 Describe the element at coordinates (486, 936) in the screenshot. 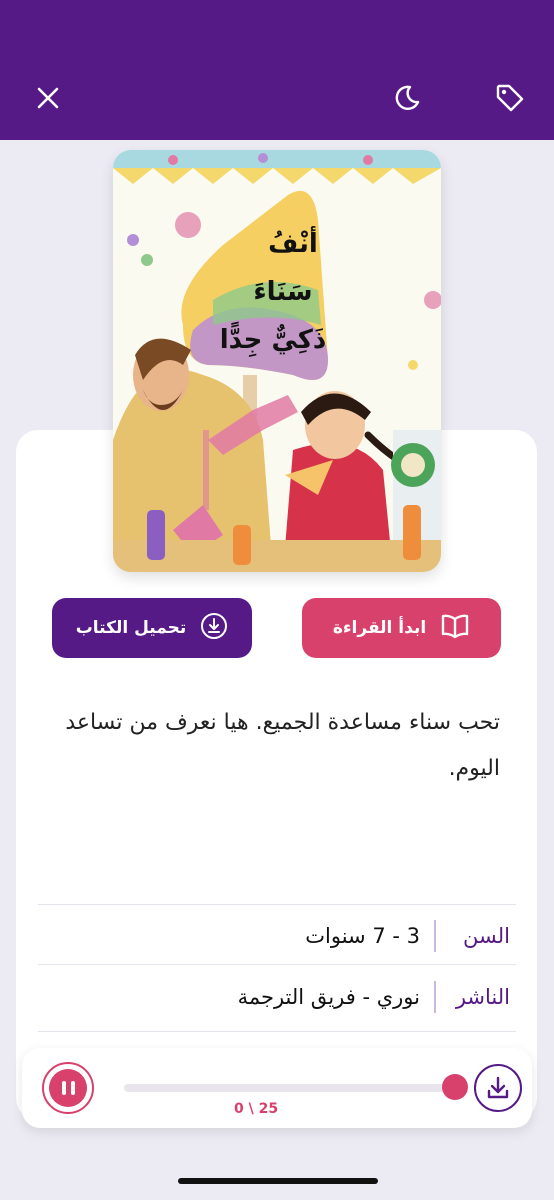

I see `age-label: السن` at that location.